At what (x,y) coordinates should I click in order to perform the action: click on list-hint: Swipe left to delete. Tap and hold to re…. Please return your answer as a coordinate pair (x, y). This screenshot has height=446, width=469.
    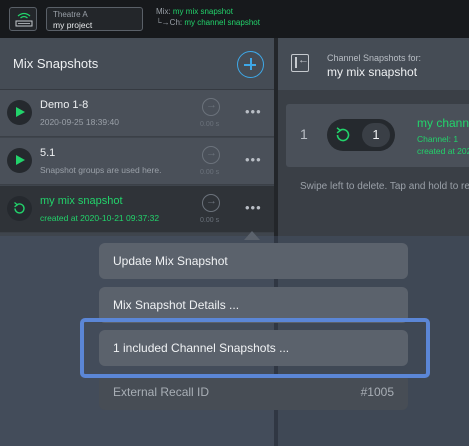
    Looking at the image, I should click on (384, 186).